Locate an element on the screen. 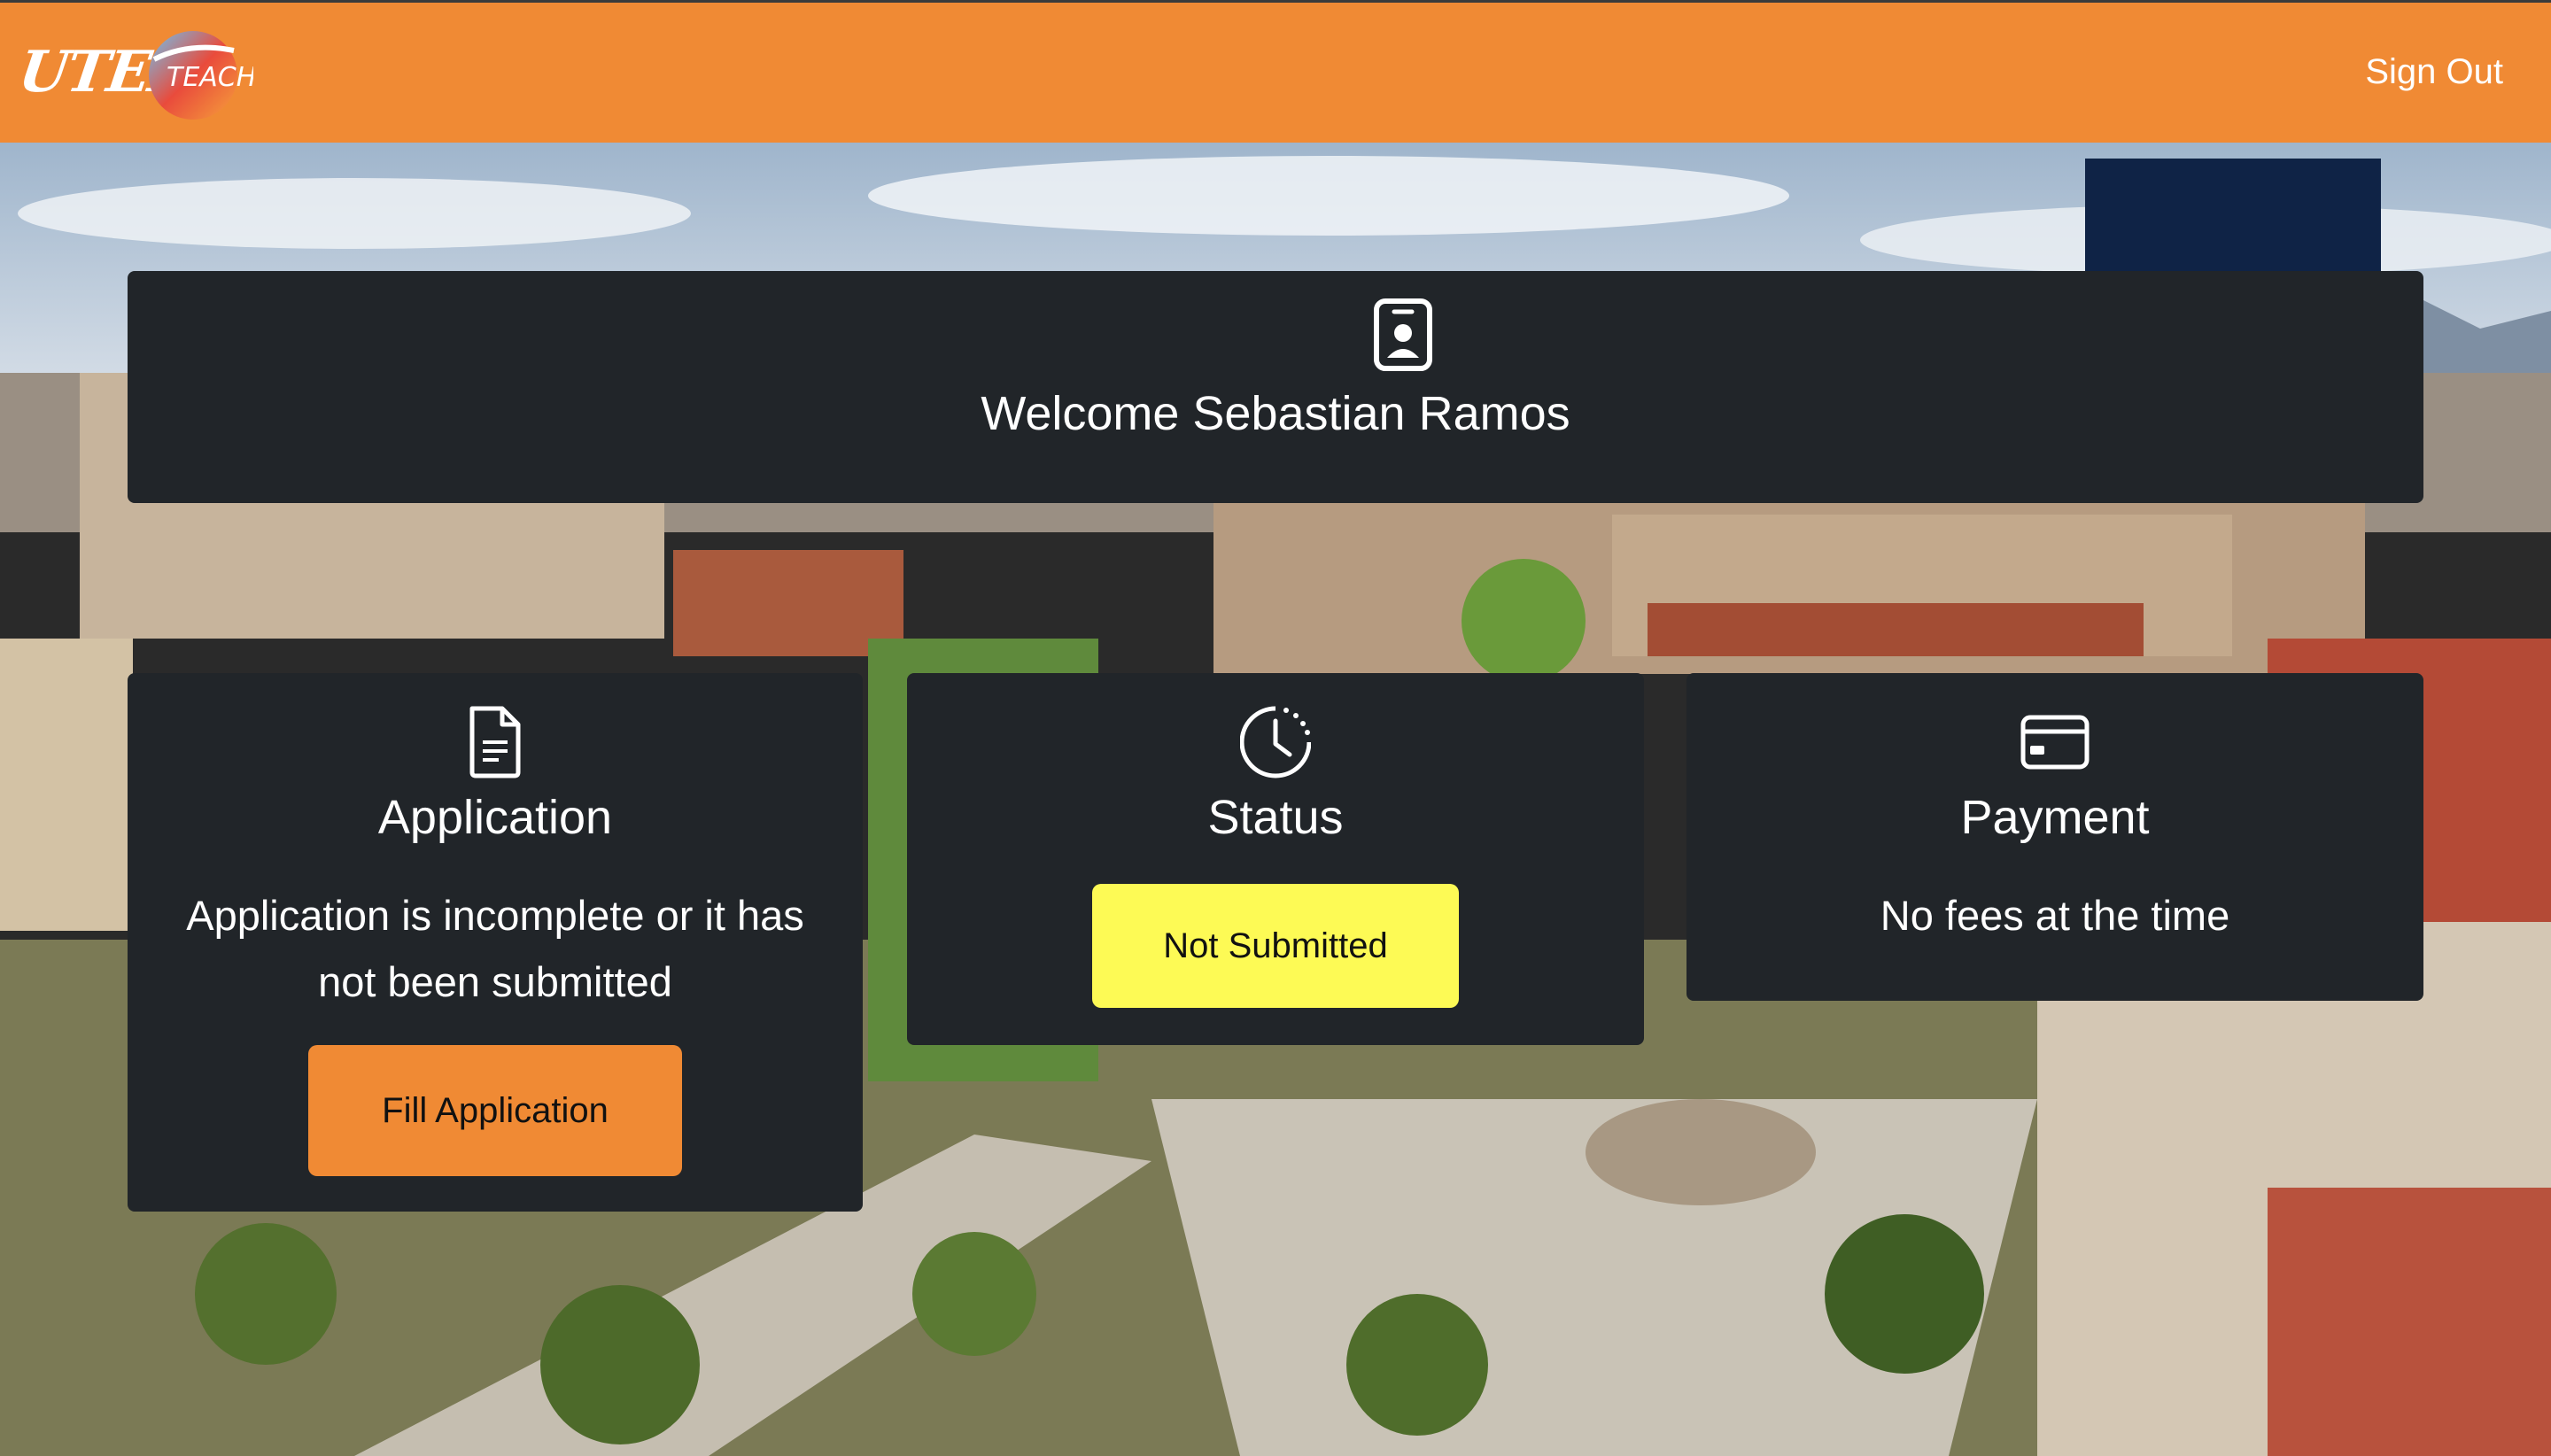 This screenshot has height=1456, width=2551. welcome-card: Welcome Sebastian Ramos is located at coordinates (1275, 387).